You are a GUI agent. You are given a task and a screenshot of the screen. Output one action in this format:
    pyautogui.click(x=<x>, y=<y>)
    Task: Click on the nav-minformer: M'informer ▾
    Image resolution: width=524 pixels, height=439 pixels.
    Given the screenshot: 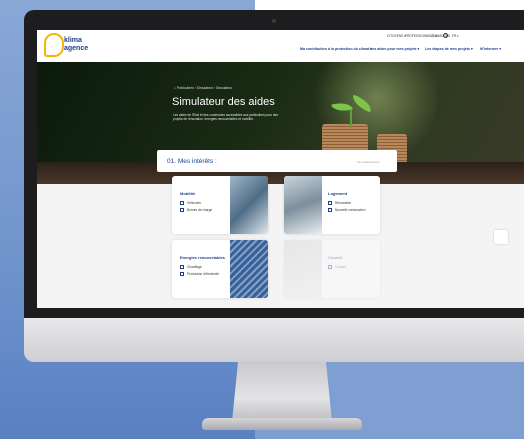 What is the action you would take?
    pyautogui.click(x=490, y=49)
    